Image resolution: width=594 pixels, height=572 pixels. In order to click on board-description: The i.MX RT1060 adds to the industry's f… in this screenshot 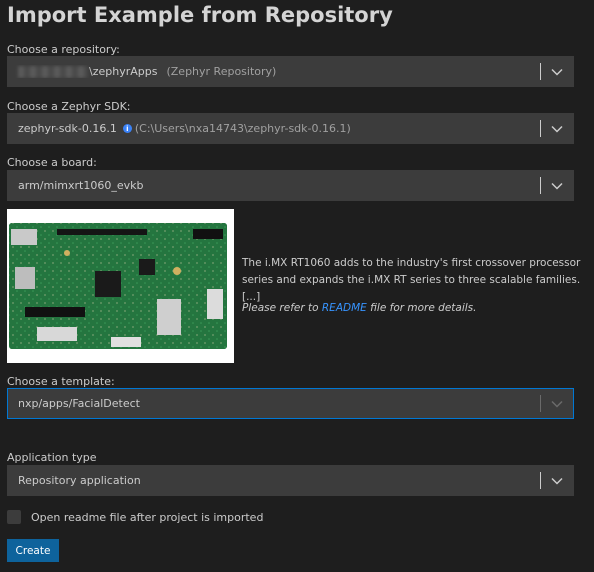, I will do `click(411, 280)`.